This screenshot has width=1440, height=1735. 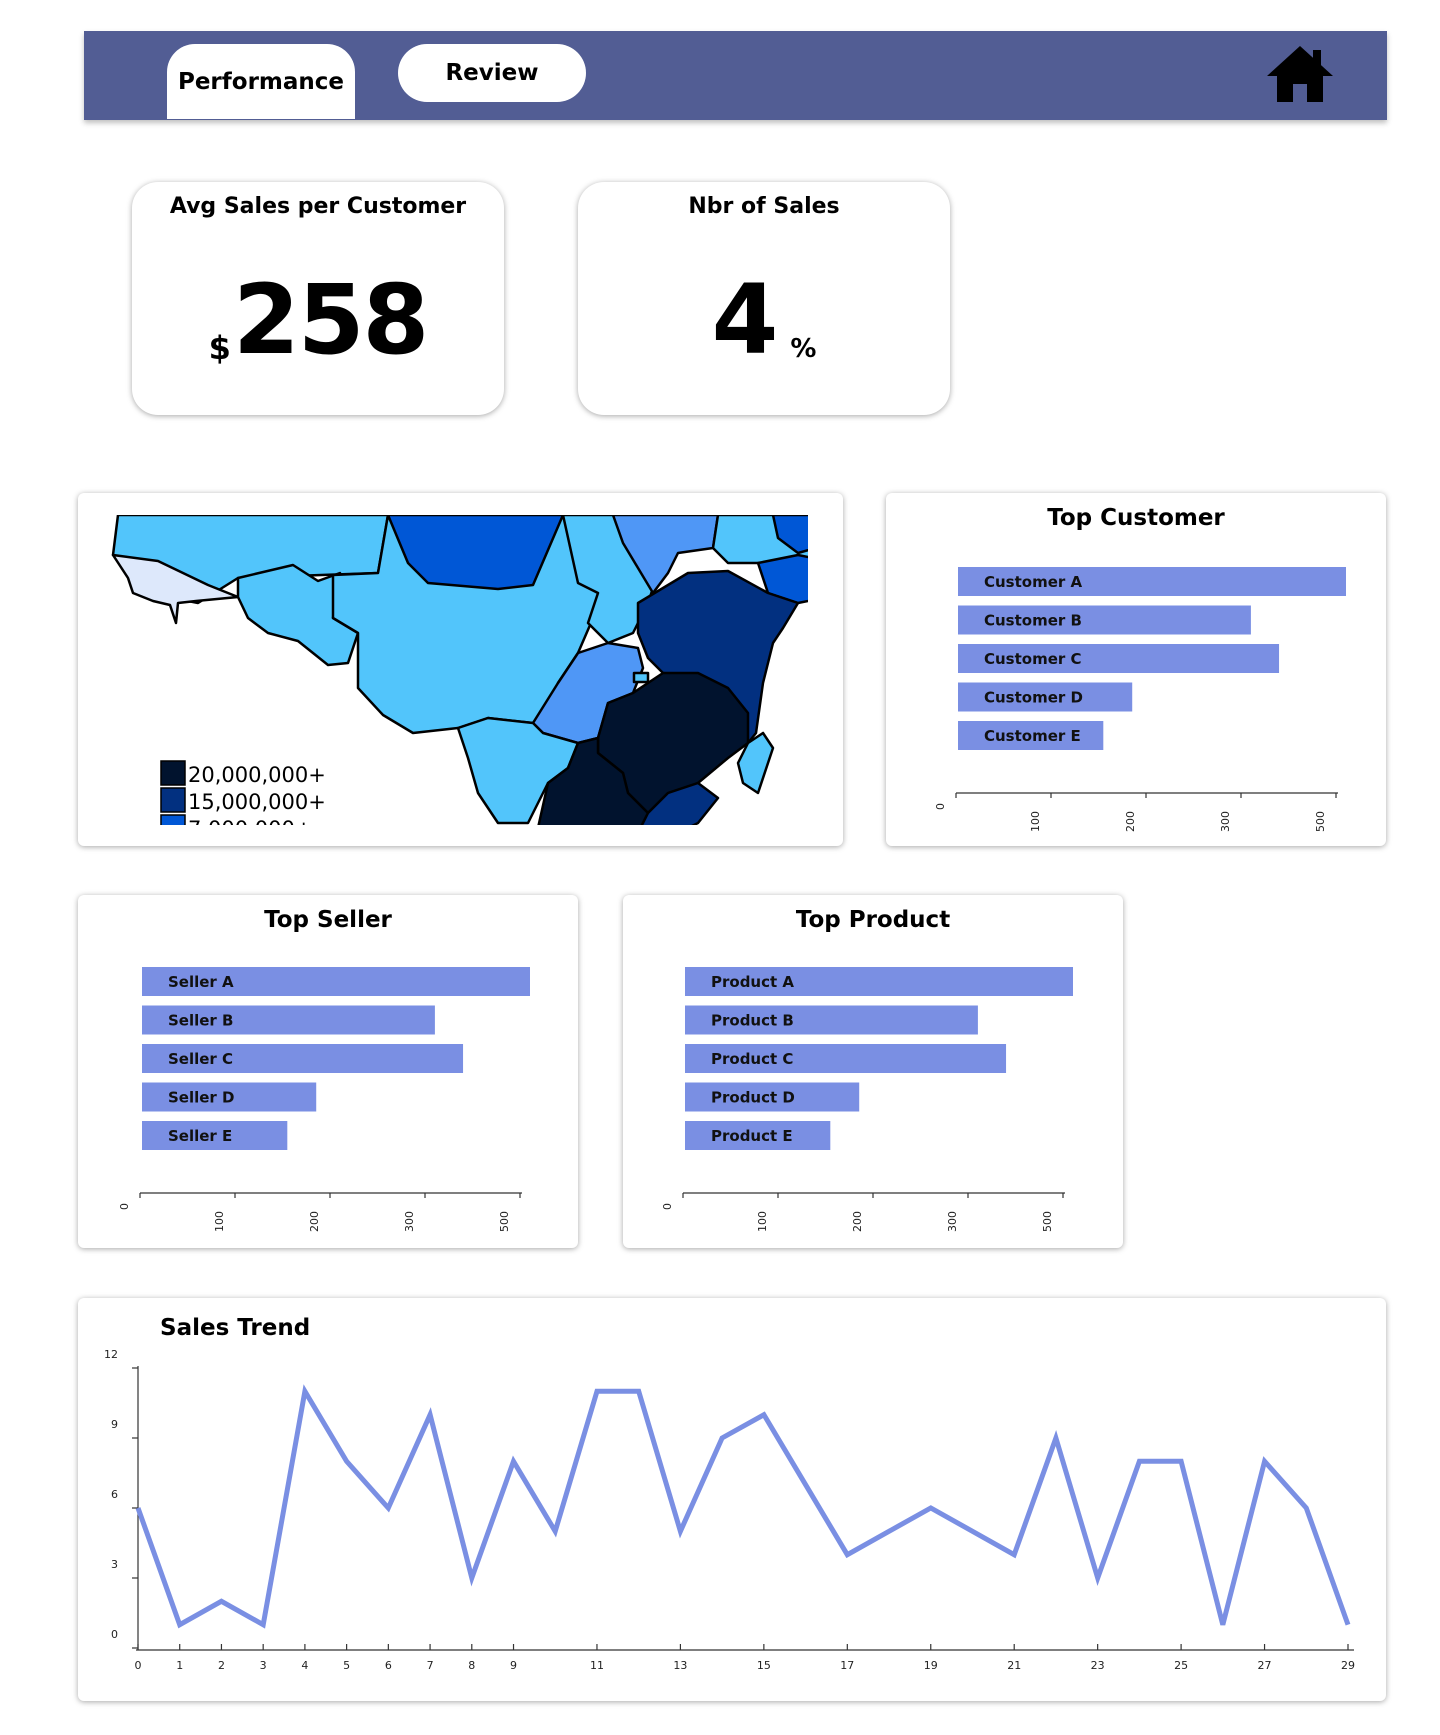 What do you see at coordinates (1348, 1665) in the screenshot?
I see `x-tick-label: 29` at bounding box center [1348, 1665].